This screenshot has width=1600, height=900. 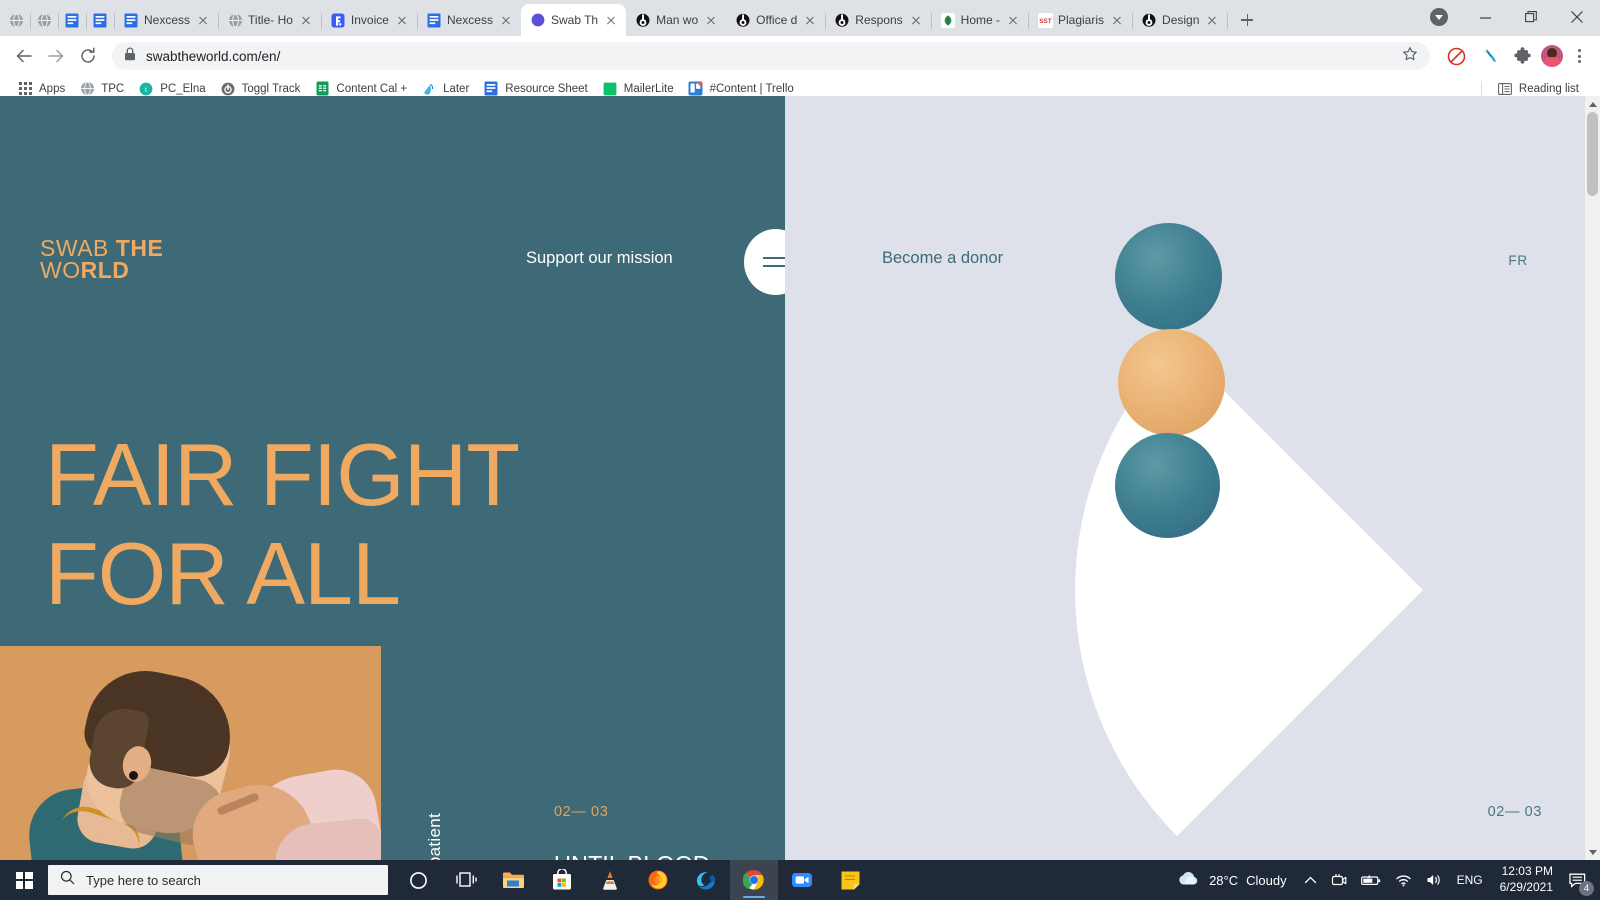 I want to click on volume-icon, so click(x=1434, y=880).